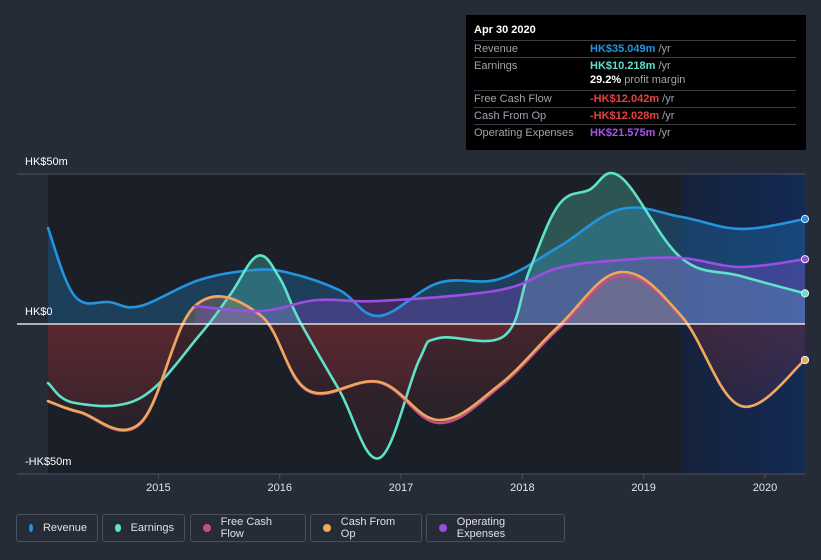 This screenshot has width=821, height=560. What do you see at coordinates (625, 99) in the screenshot?
I see `tooltip-value: -HK$12.042m` at bounding box center [625, 99].